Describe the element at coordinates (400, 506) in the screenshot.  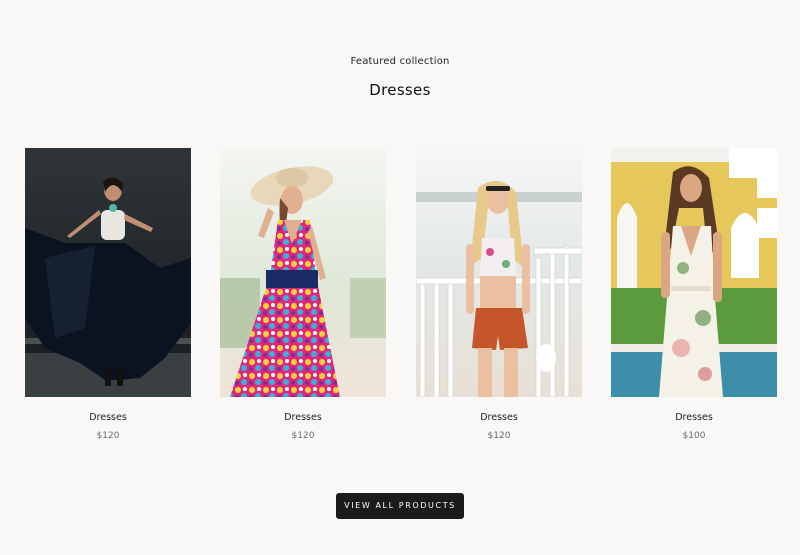
I see `view-all-products-button: VIEW ALL PRODUCTS` at that location.